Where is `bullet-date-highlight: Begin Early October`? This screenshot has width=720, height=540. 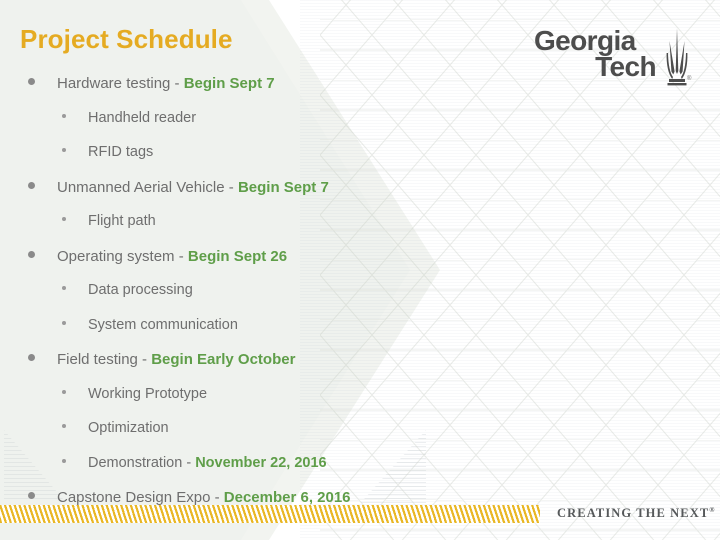
bullet-date-highlight: Begin Early October is located at coordinates (223, 359).